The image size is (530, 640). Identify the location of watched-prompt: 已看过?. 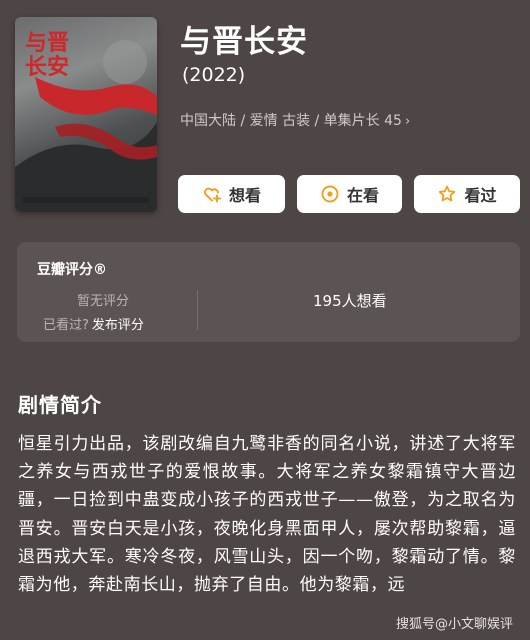
(66, 325).